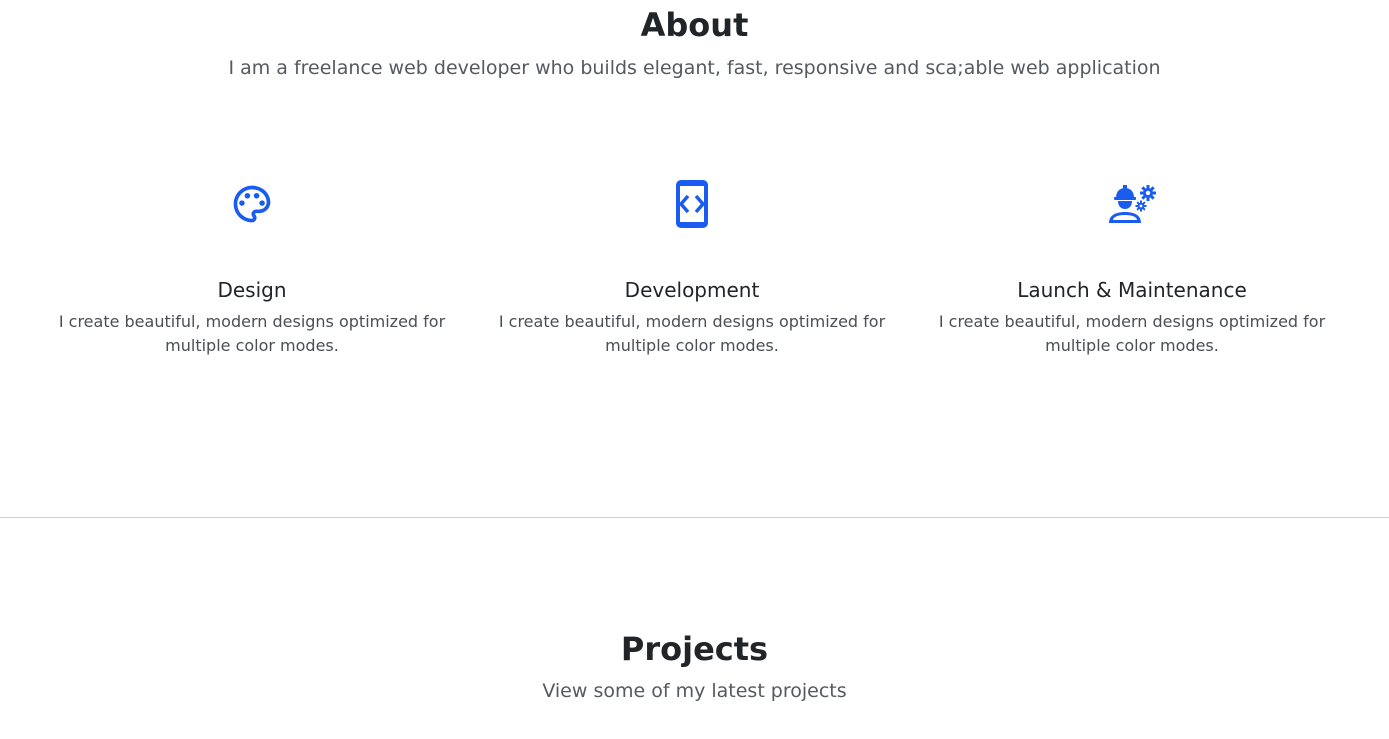 Image resolution: width=1389 pixels, height=739 pixels. What do you see at coordinates (694, 649) in the screenshot?
I see `projects-title: Projects` at bounding box center [694, 649].